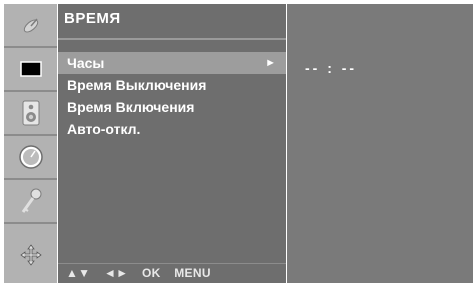 This screenshot has height=286, width=475. Describe the element at coordinates (86, 63) in the screenshot. I see `menu-item-label: Часы` at that location.